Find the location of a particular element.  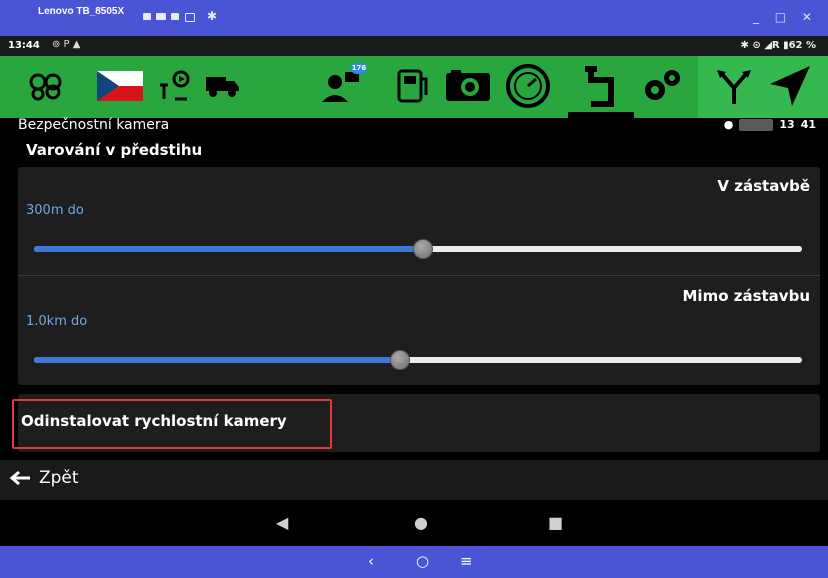

slider-rural is located at coordinates (418, 360).